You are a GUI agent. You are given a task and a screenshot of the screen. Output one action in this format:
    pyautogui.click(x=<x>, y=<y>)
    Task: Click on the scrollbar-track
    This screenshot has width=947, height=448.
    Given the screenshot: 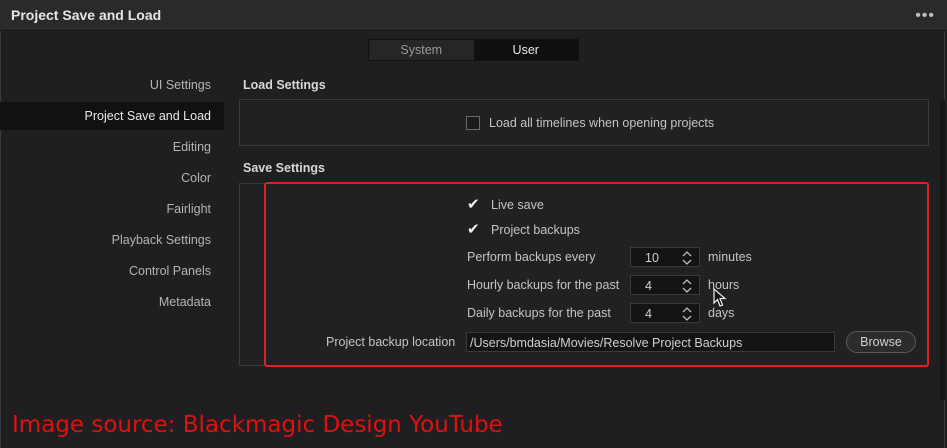 What is the action you would take?
    pyautogui.click(x=942, y=250)
    